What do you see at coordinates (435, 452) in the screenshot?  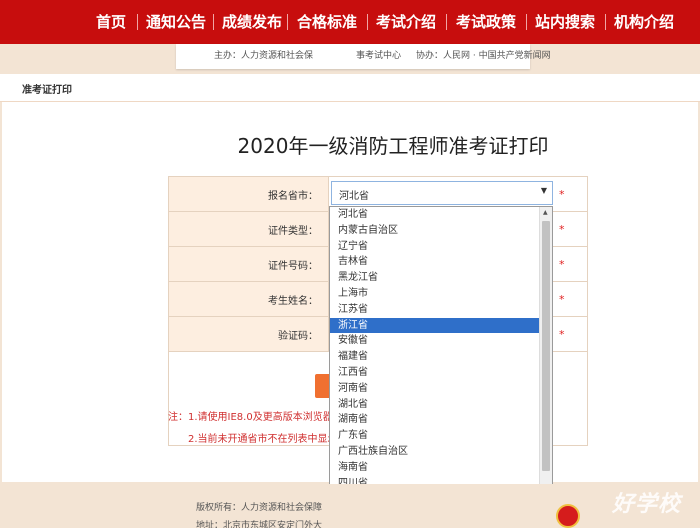 I see `dropdown-option: 广西壮族自治区` at bounding box center [435, 452].